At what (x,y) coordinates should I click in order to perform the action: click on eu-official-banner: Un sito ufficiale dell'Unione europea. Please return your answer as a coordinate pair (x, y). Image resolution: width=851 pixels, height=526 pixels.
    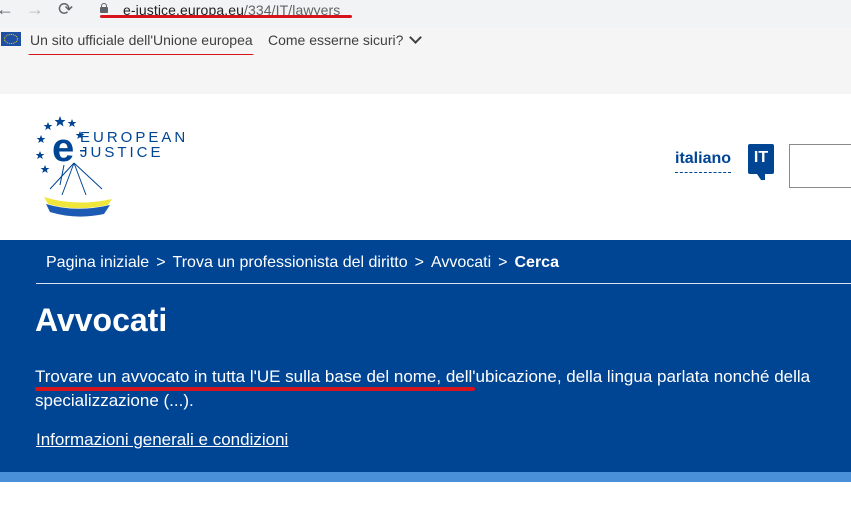
    Looking at the image, I should click on (425, 41).